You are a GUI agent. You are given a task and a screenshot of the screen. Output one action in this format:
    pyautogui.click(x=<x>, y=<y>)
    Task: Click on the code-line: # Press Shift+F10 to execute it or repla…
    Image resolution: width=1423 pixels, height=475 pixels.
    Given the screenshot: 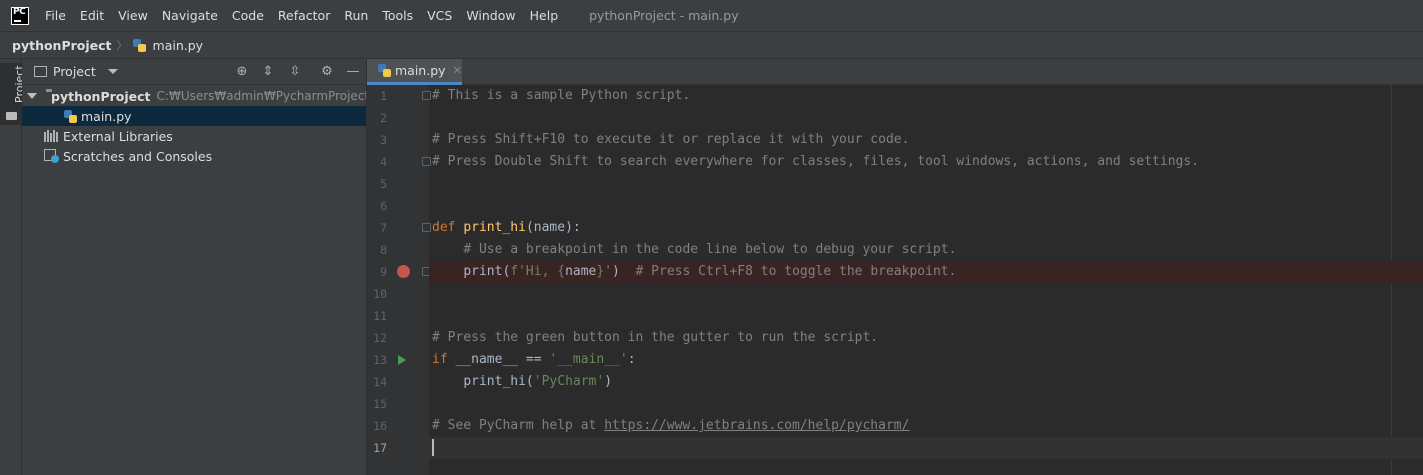 What is the action you would take?
    pyautogui.click(x=926, y=140)
    